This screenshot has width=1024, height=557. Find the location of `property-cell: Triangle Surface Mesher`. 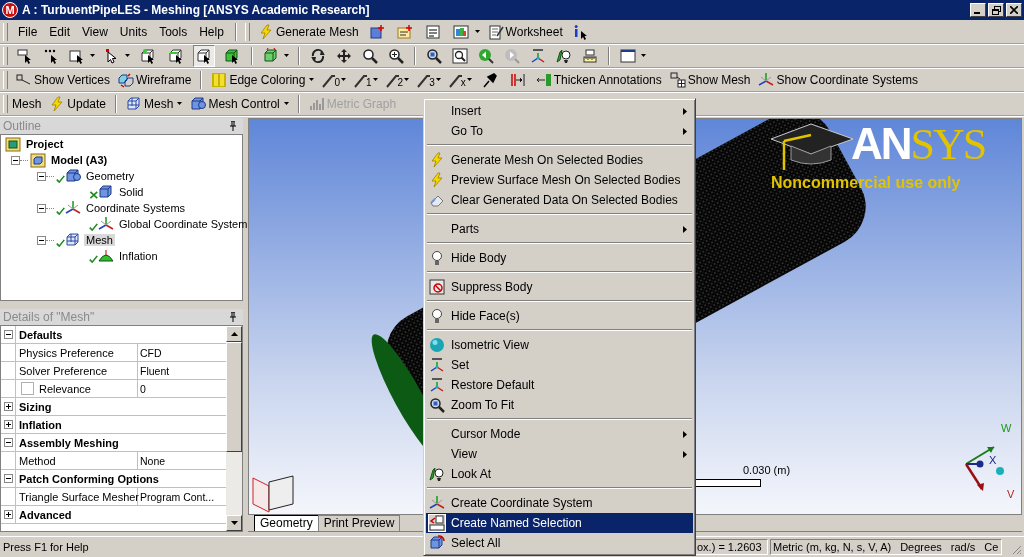

property-cell: Triangle Surface Mesher is located at coordinates (77, 496).